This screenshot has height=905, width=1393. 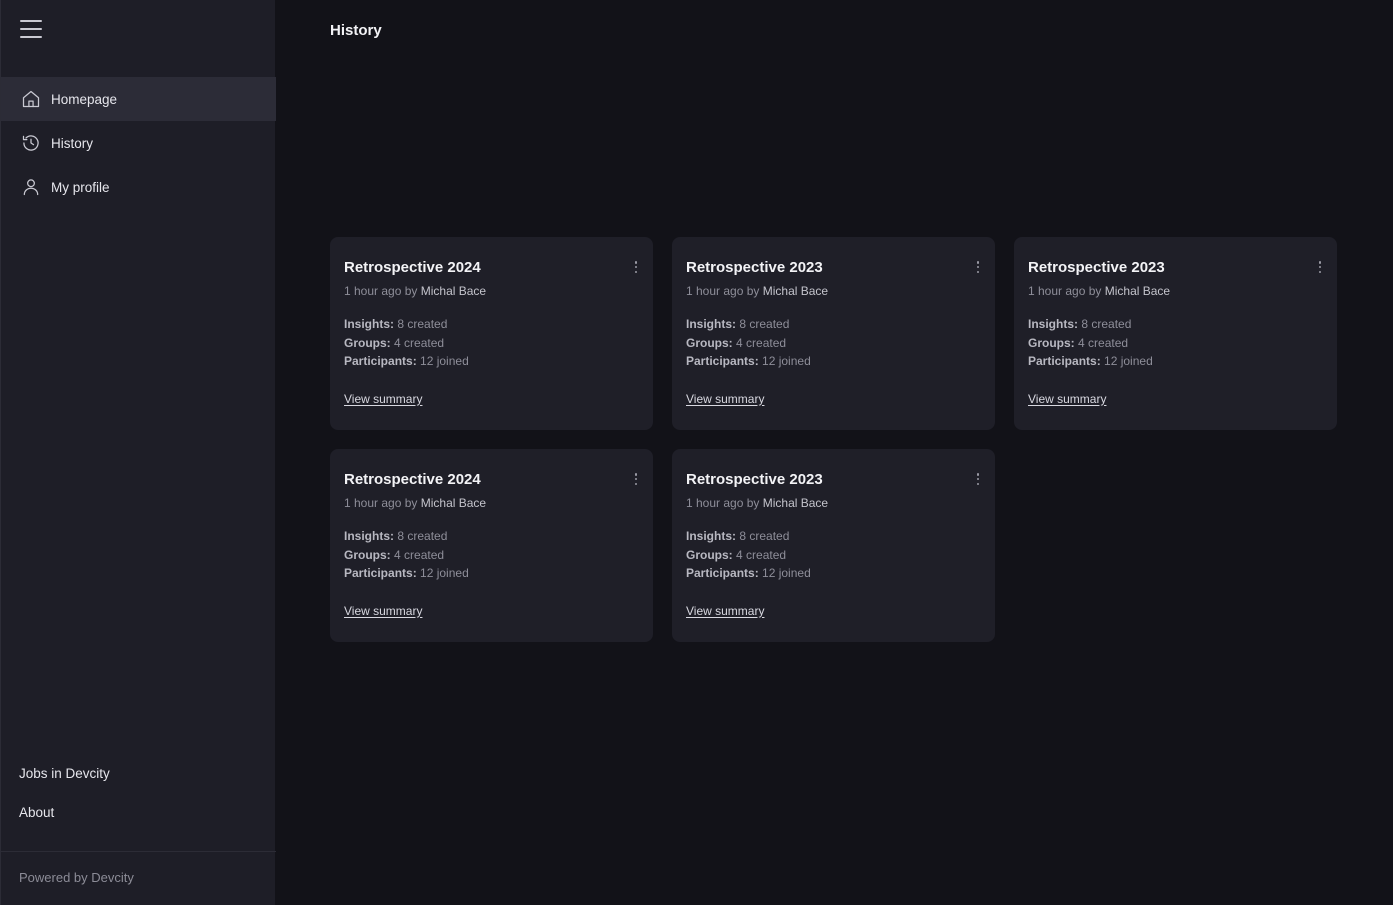 What do you see at coordinates (31, 99) in the screenshot?
I see `home-icon` at bounding box center [31, 99].